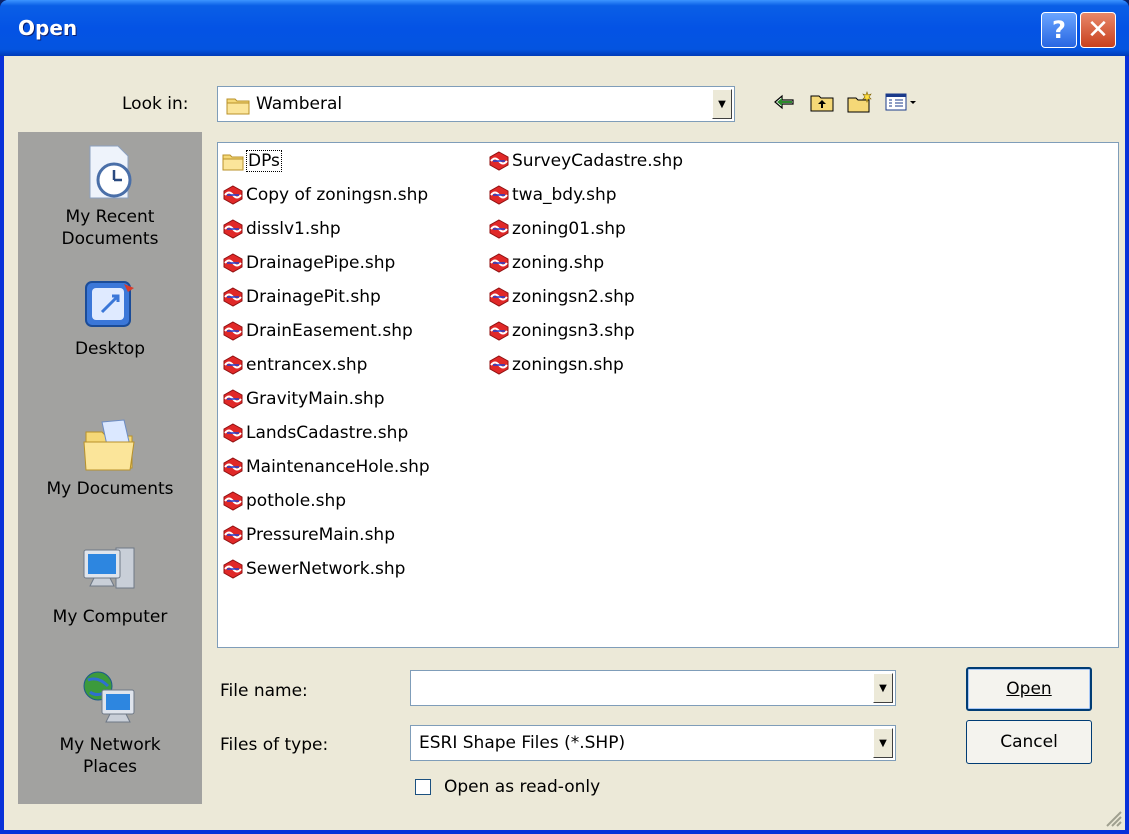 The height and width of the screenshot is (834, 1129). I want to click on place-label-line2: Documents, so click(110, 239).